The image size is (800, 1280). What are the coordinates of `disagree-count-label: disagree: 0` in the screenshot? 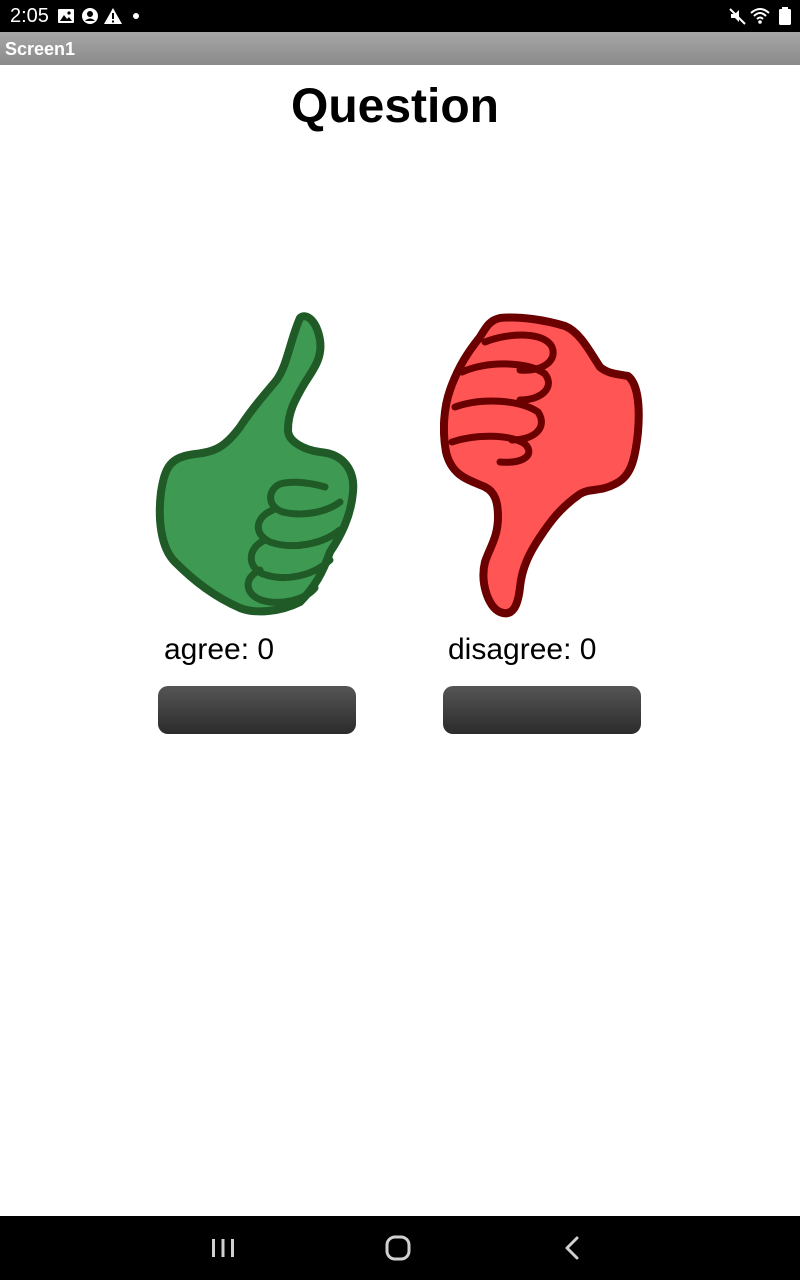 It's located at (522, 649).